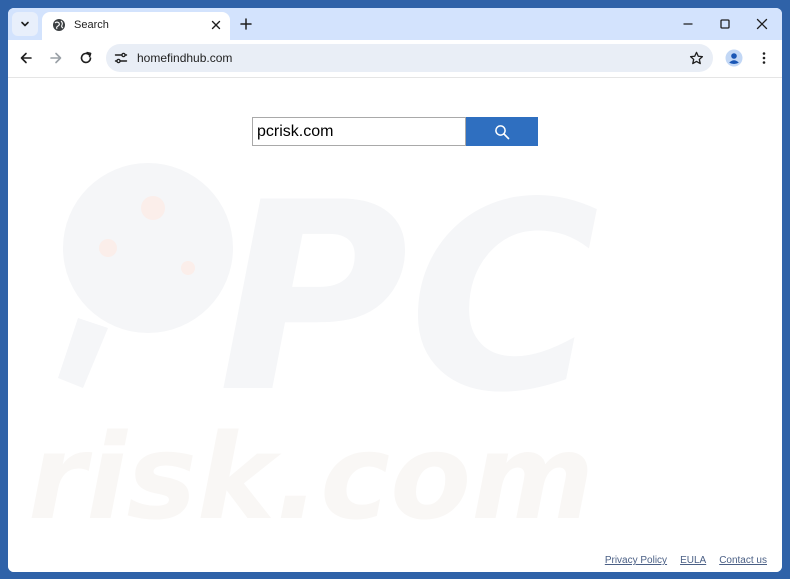  I want to click on globe-icon, so click(59, 25).